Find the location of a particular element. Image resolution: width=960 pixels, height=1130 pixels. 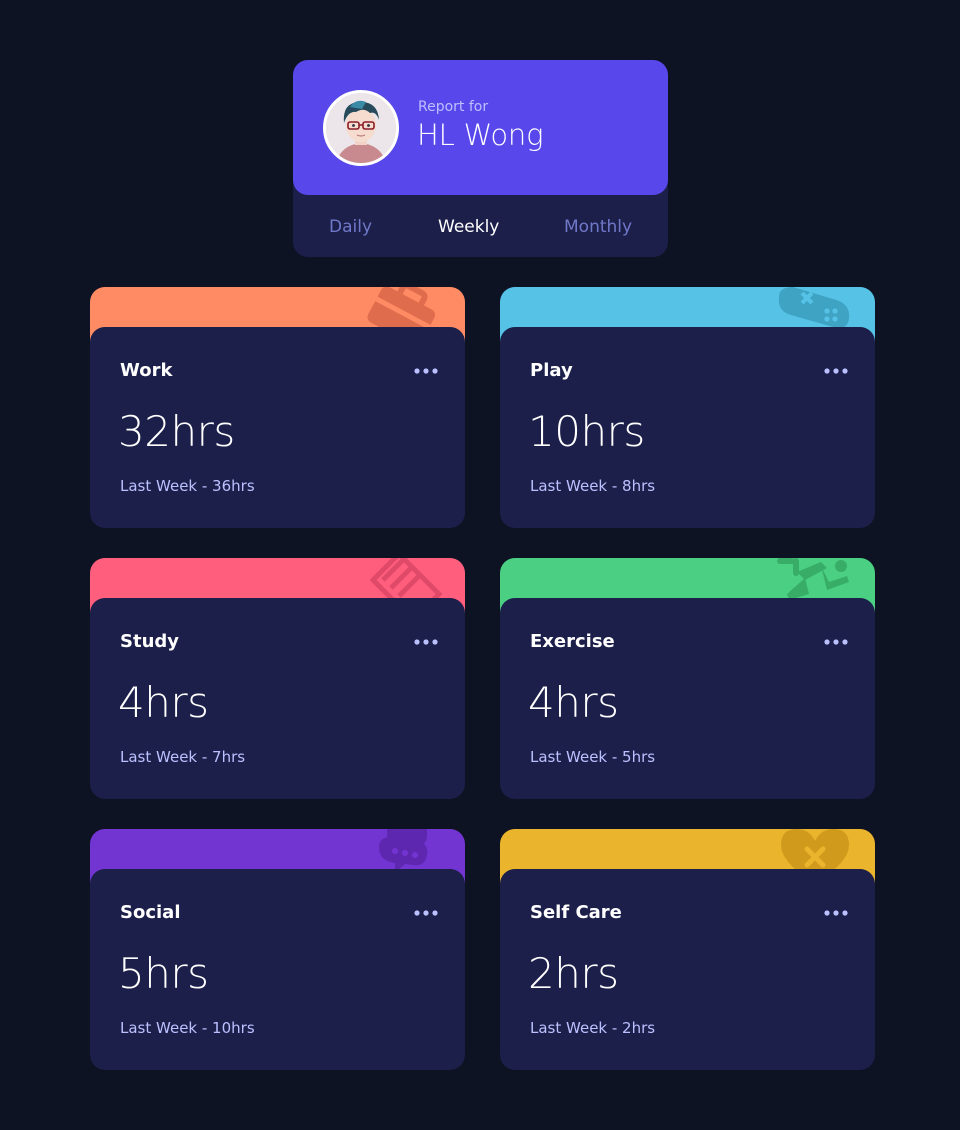

previous-hours: Last Week - 2hrs is located at coordinates (593, 1028).